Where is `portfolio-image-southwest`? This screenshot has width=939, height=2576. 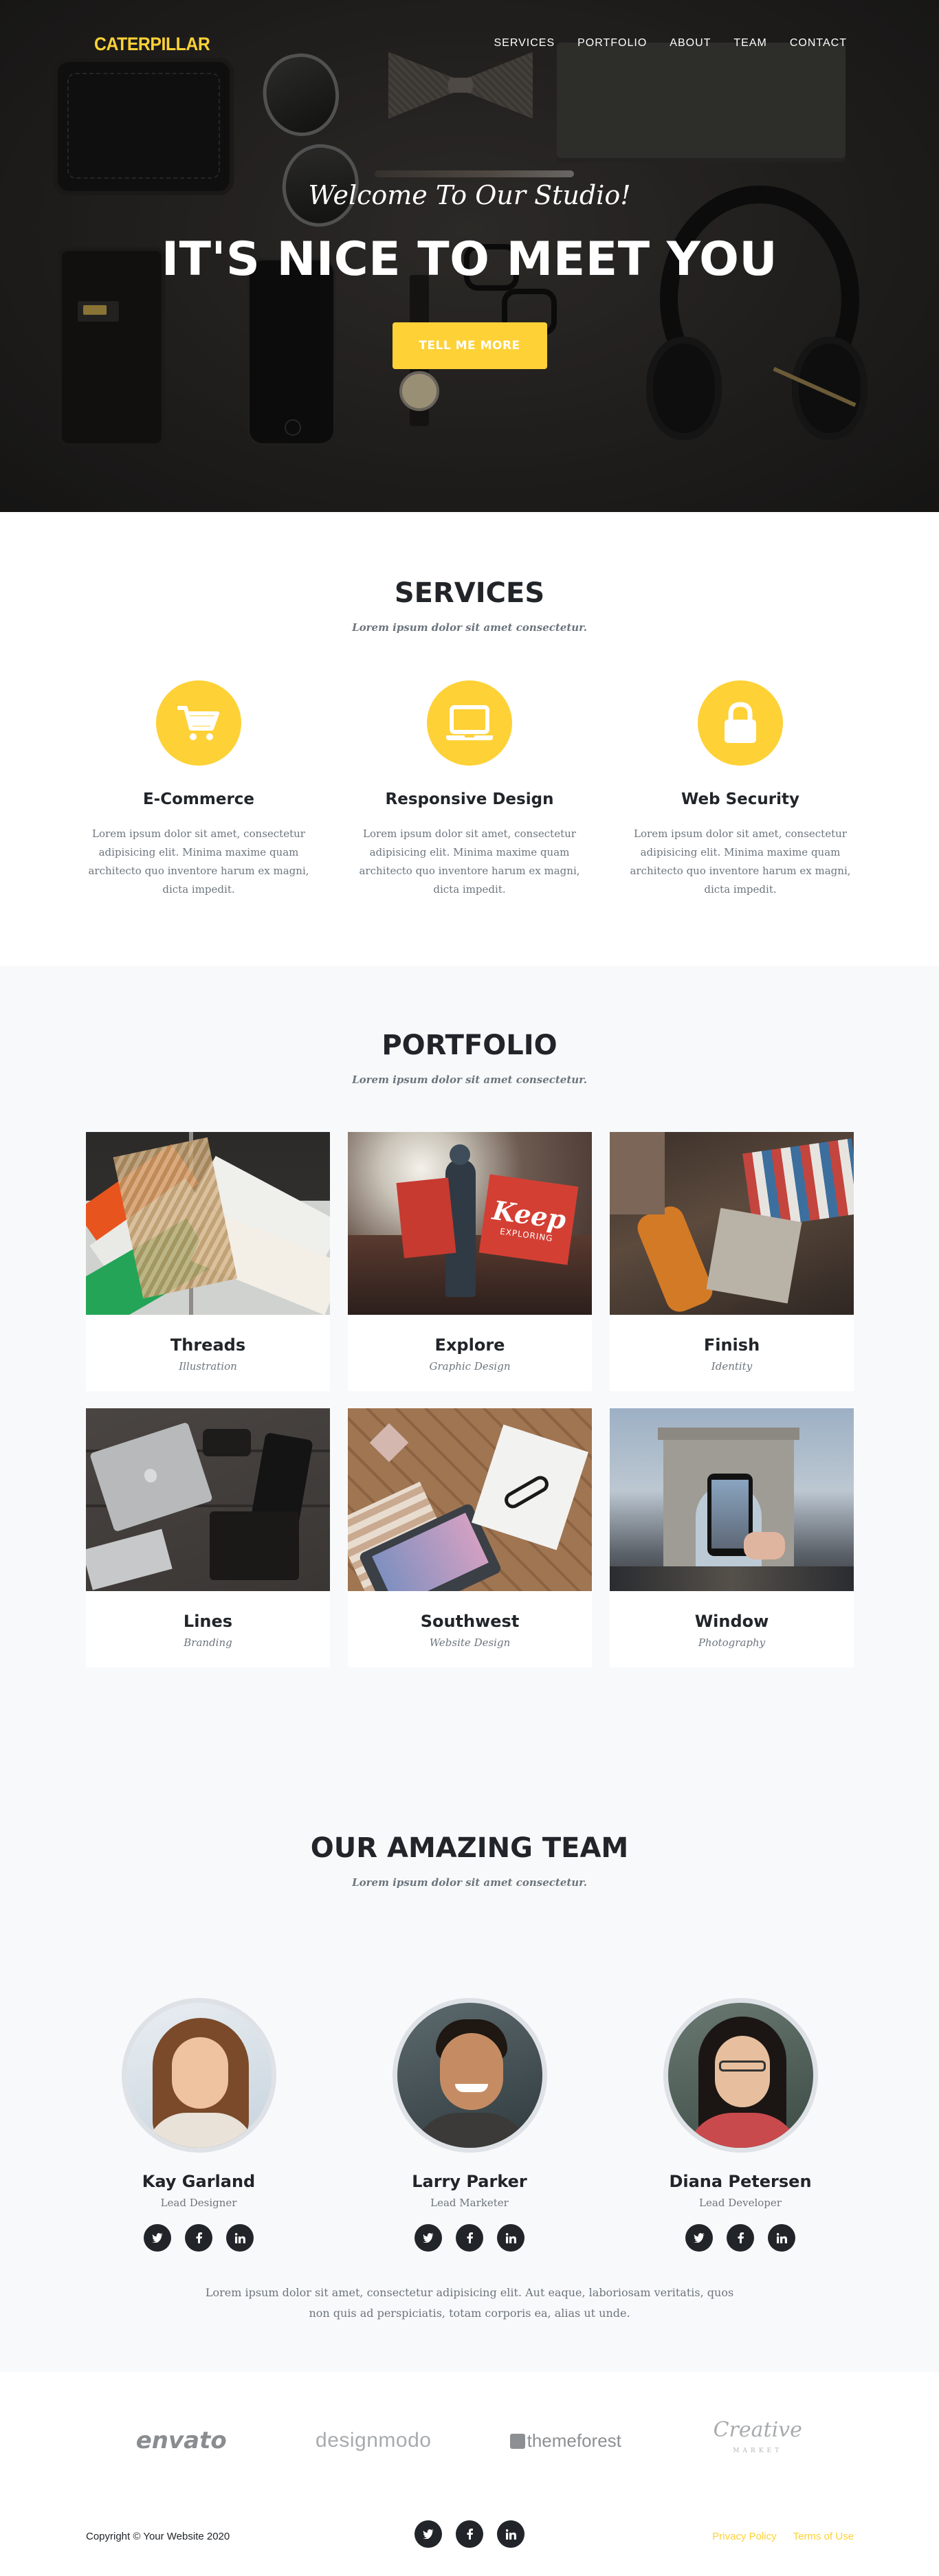 portfolio-image-southwest is located at coordinates (470, 1499).